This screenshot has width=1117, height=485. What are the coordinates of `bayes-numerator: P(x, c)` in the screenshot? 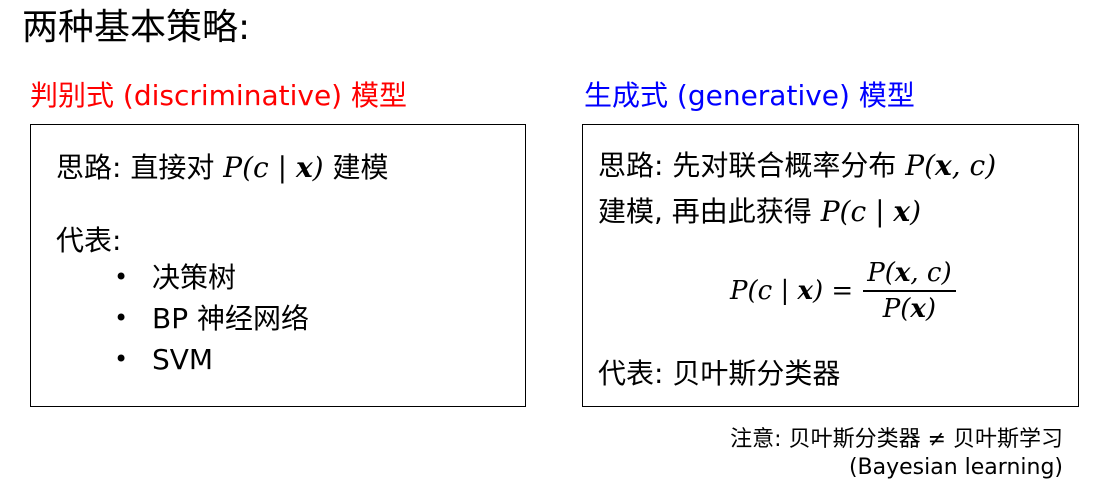 It's located at (909, 273).